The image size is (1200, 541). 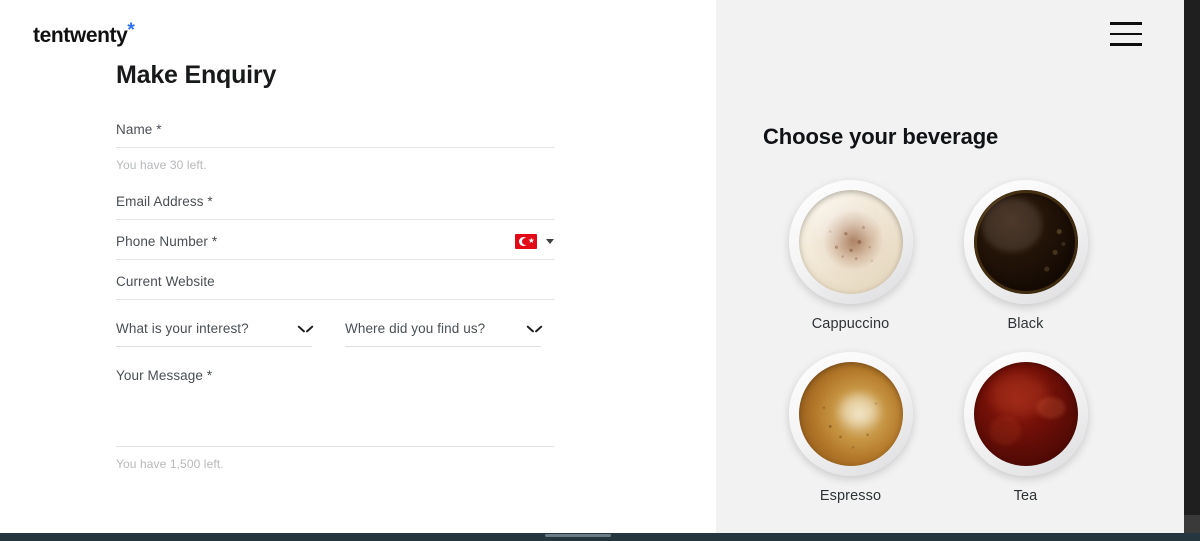 I want to click on email-field-label: Email Address *, so click(x=164, y=201).